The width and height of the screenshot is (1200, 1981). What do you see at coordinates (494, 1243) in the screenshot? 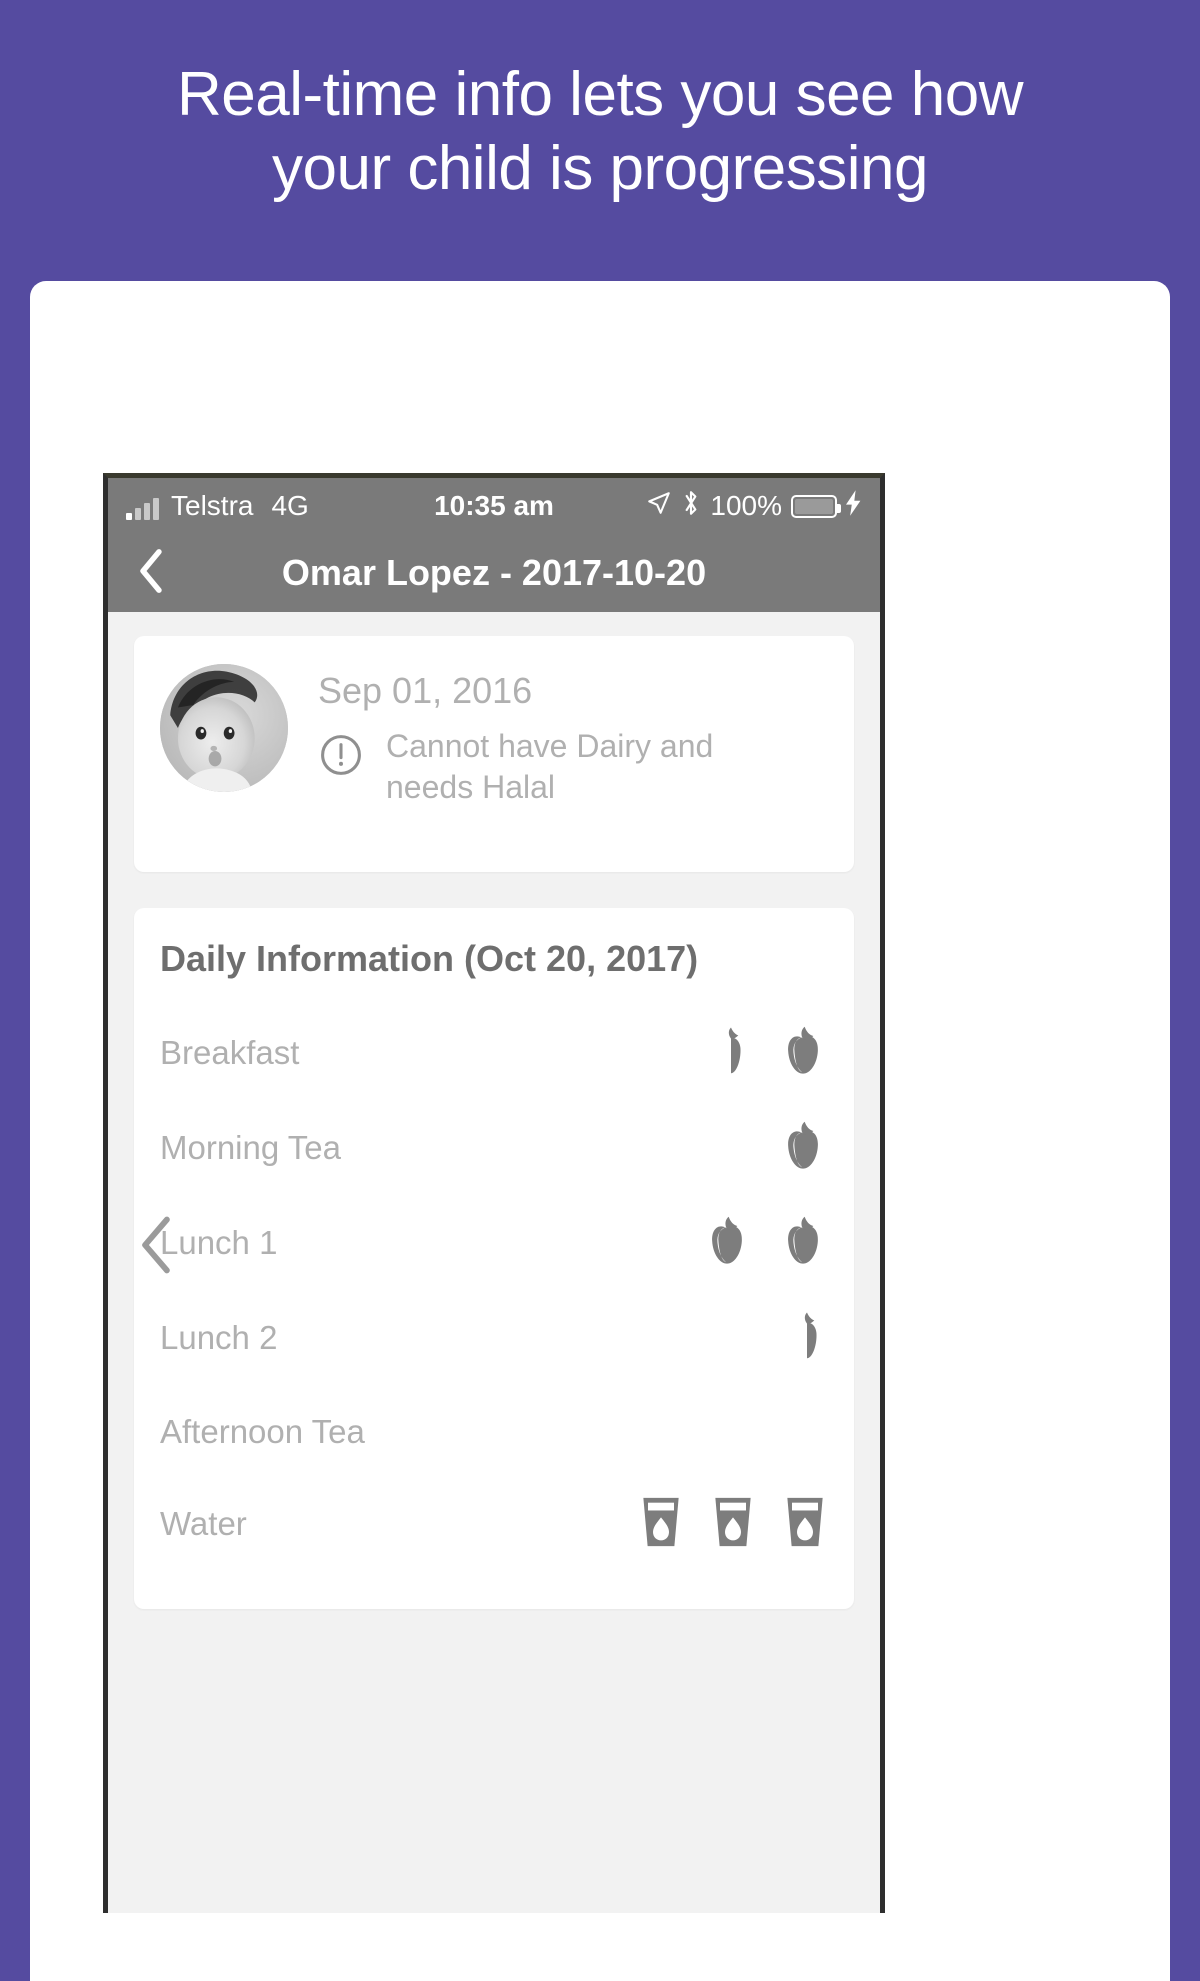
I see `meal-row: Lunch 1` at bounding box center [494, 1243].